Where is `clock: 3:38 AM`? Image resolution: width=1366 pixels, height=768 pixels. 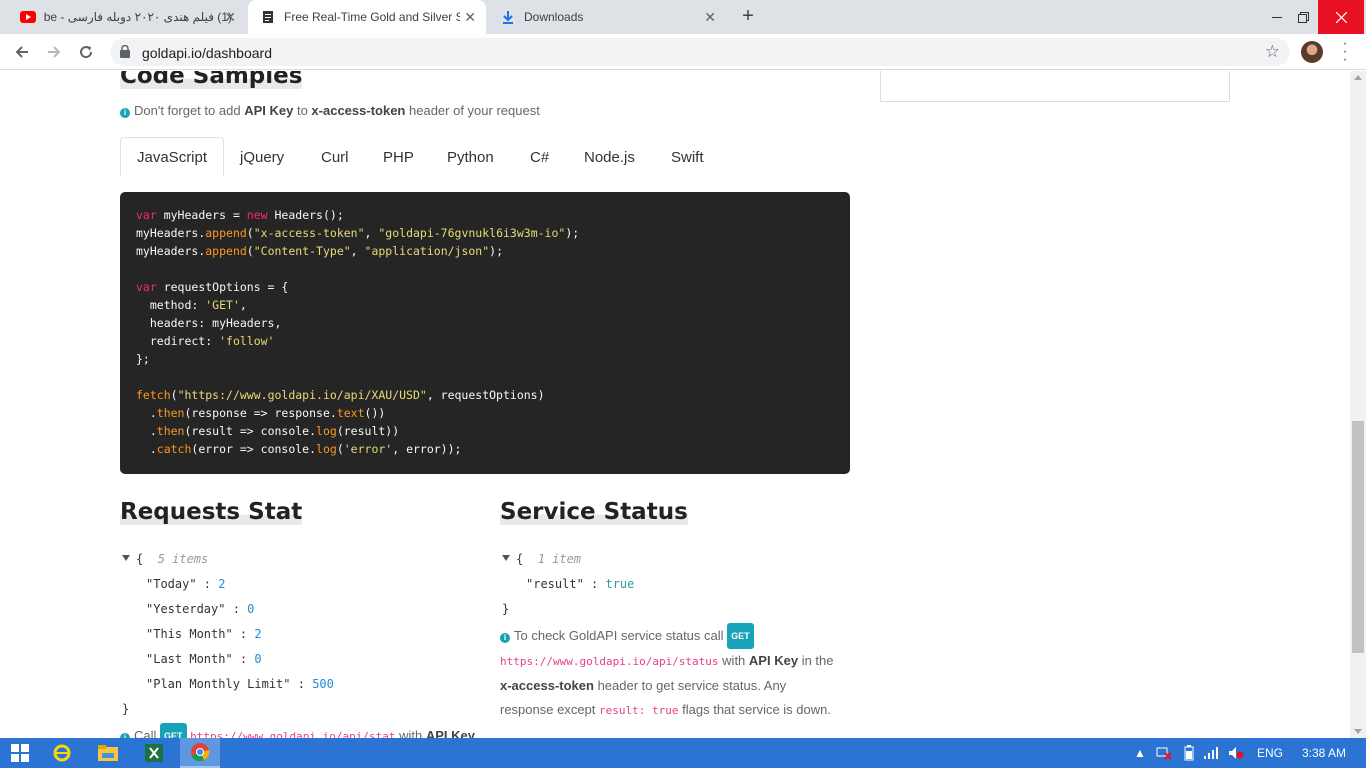 clock: 3:38 AM is located at coordinates (1324, 753).